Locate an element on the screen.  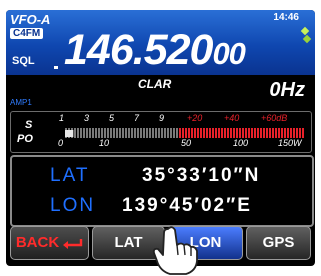
po-tick-150w: 150W is located at coordinates (290, 143).